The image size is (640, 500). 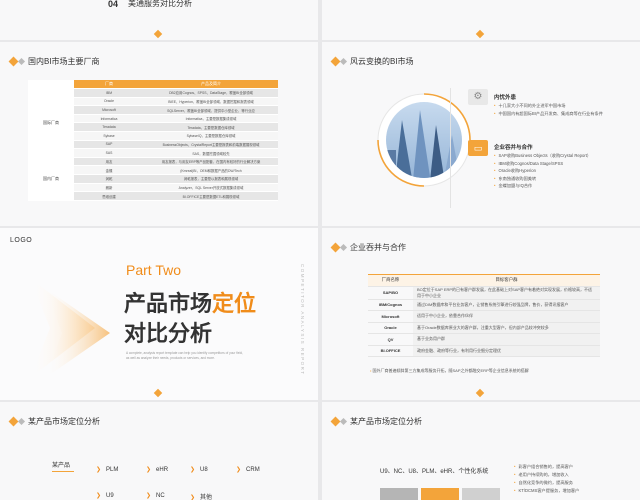 What do you see at coordinates (248, 469) in the screenshot?
I see `node-crm: ❯ CRM` at bounding box center [248, 469].